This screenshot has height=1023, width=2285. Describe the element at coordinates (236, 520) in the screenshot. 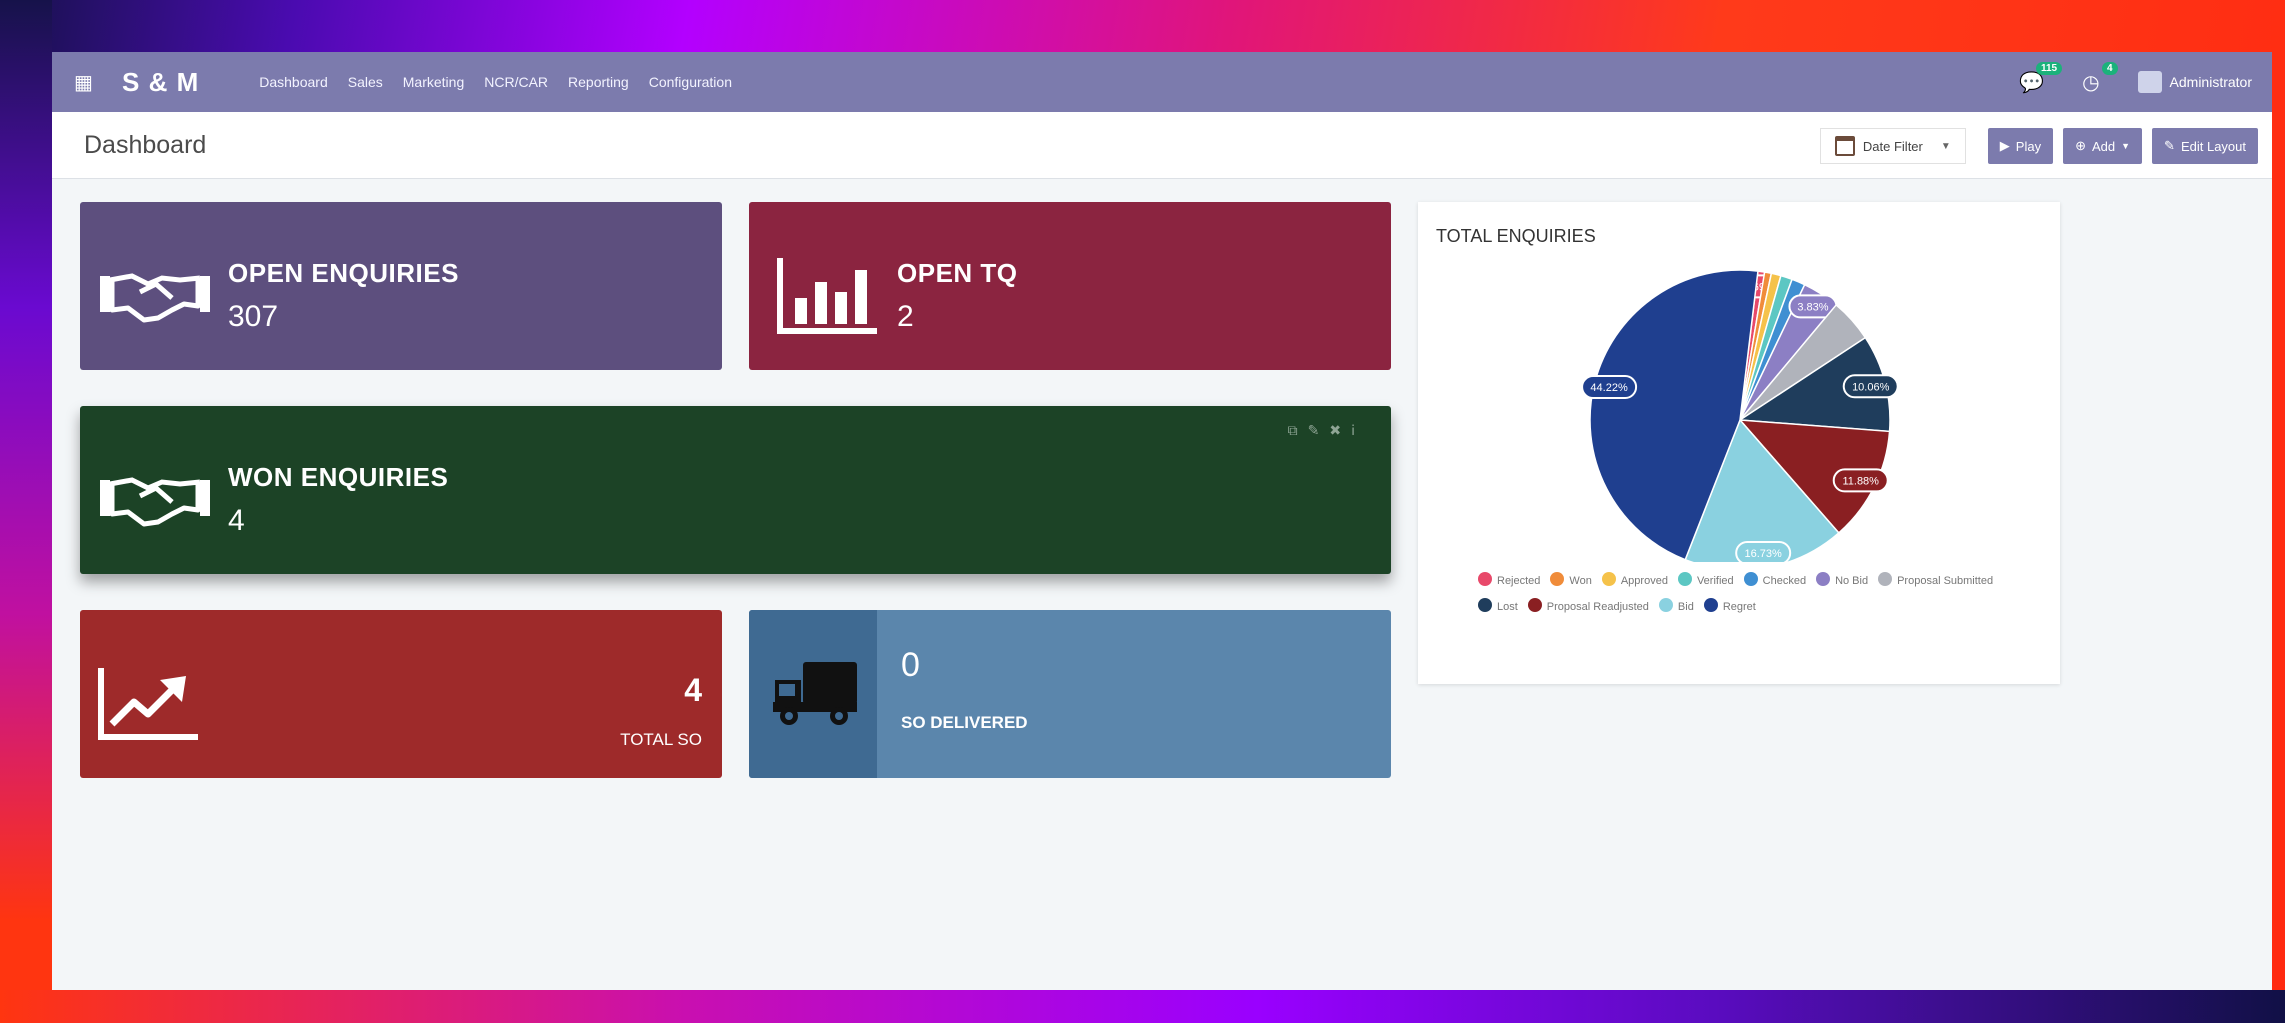

I see `tile-value: 4` at that location.